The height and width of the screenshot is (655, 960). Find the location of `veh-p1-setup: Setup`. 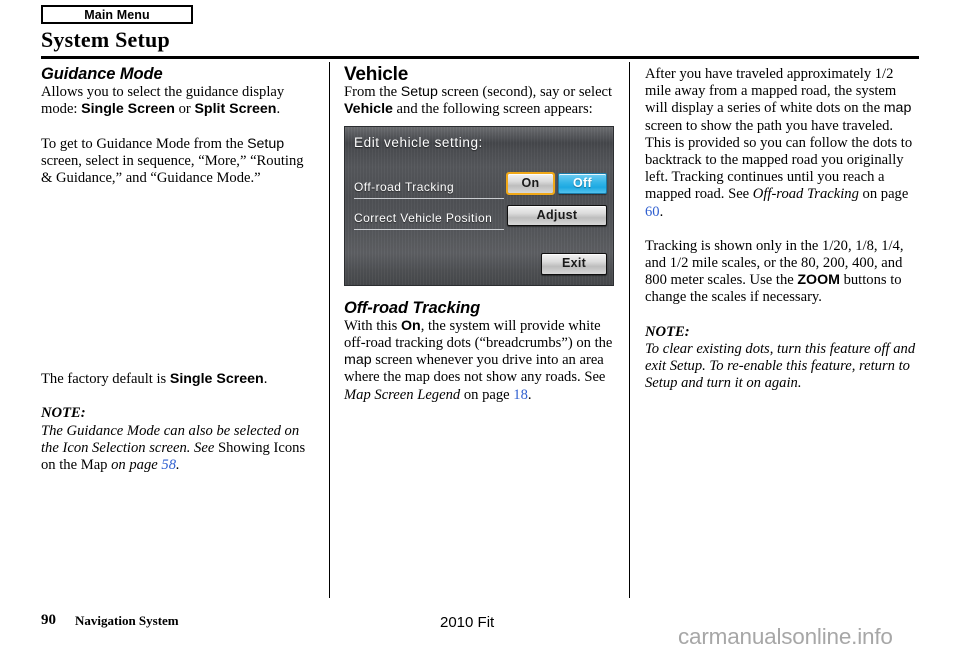

veh-p1-setup: Setup is located at coordinates (419, 92).